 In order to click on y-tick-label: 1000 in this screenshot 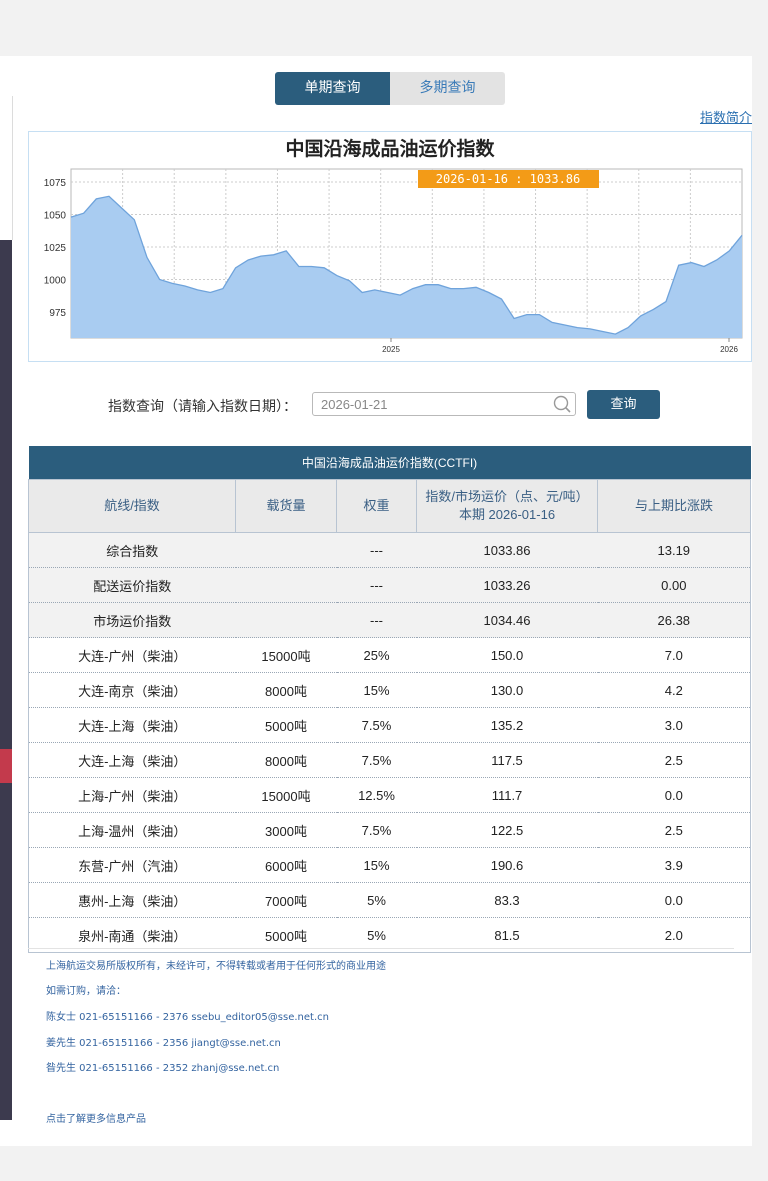, I will do `click(55, 281)`.